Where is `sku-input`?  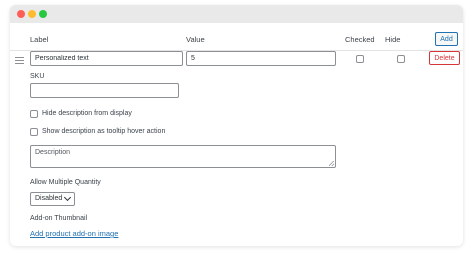
sku-input is located at coordinates (104, 90).